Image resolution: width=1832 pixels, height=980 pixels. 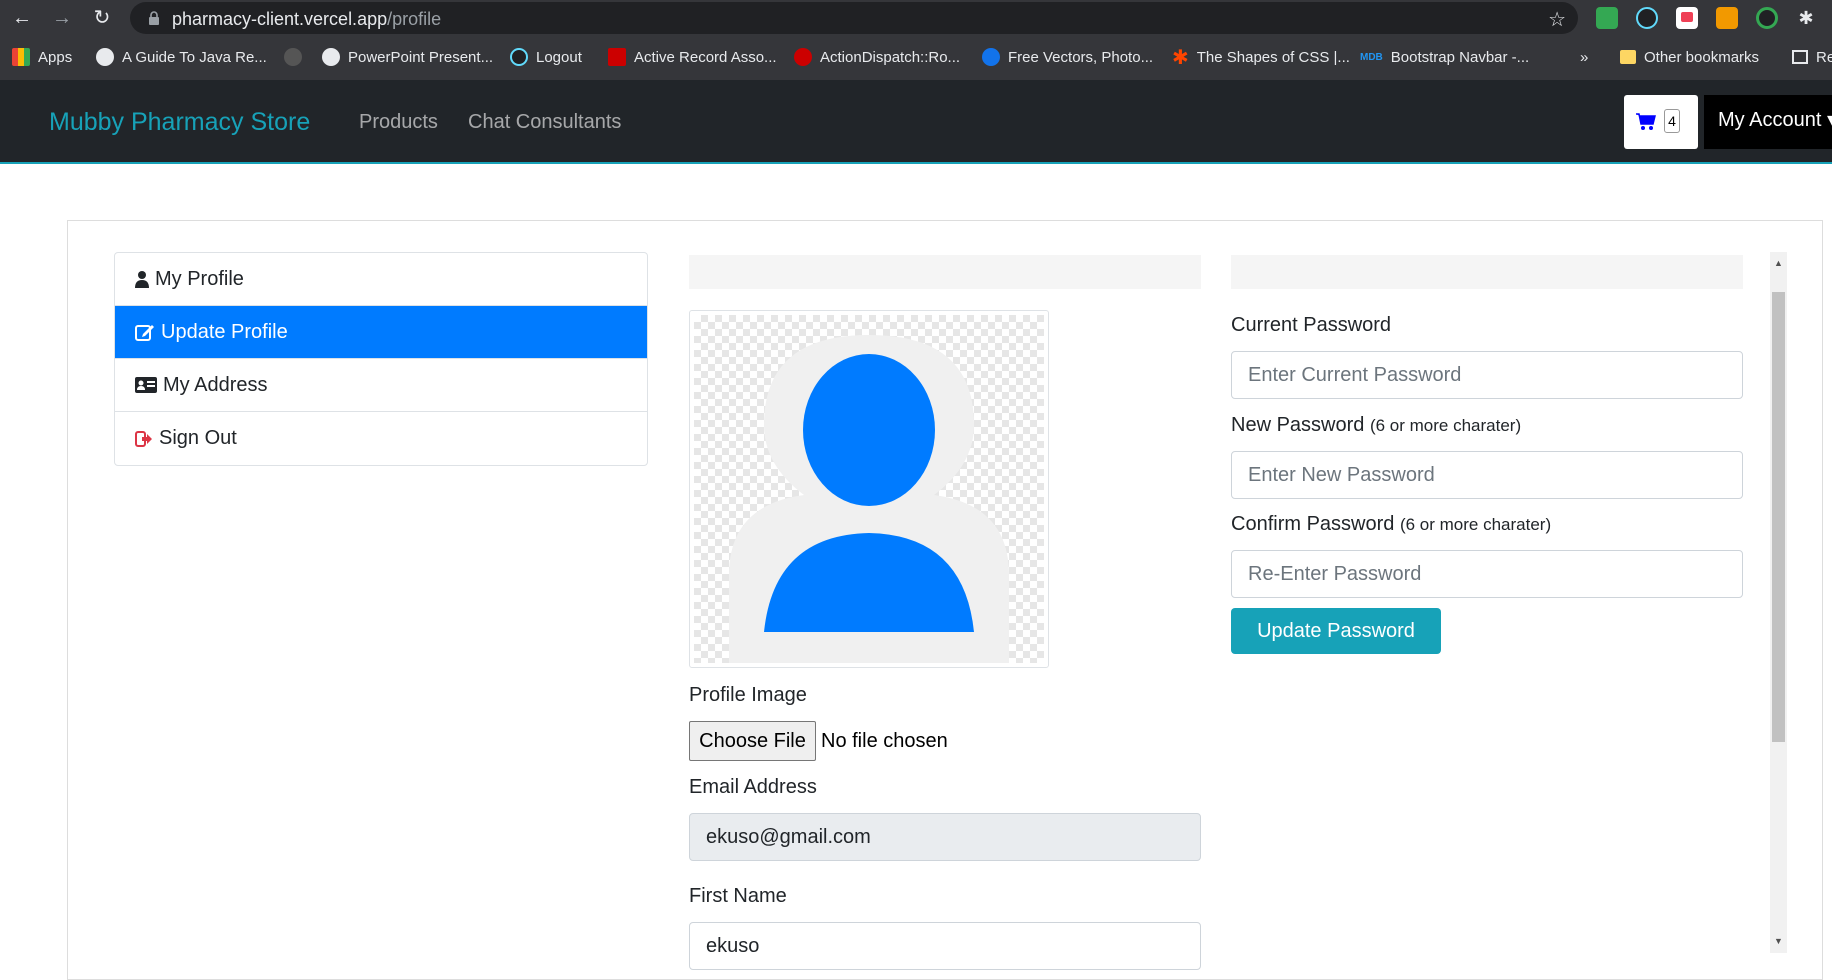 I want to click on pocket-icon, so click(x=1687, y=18).